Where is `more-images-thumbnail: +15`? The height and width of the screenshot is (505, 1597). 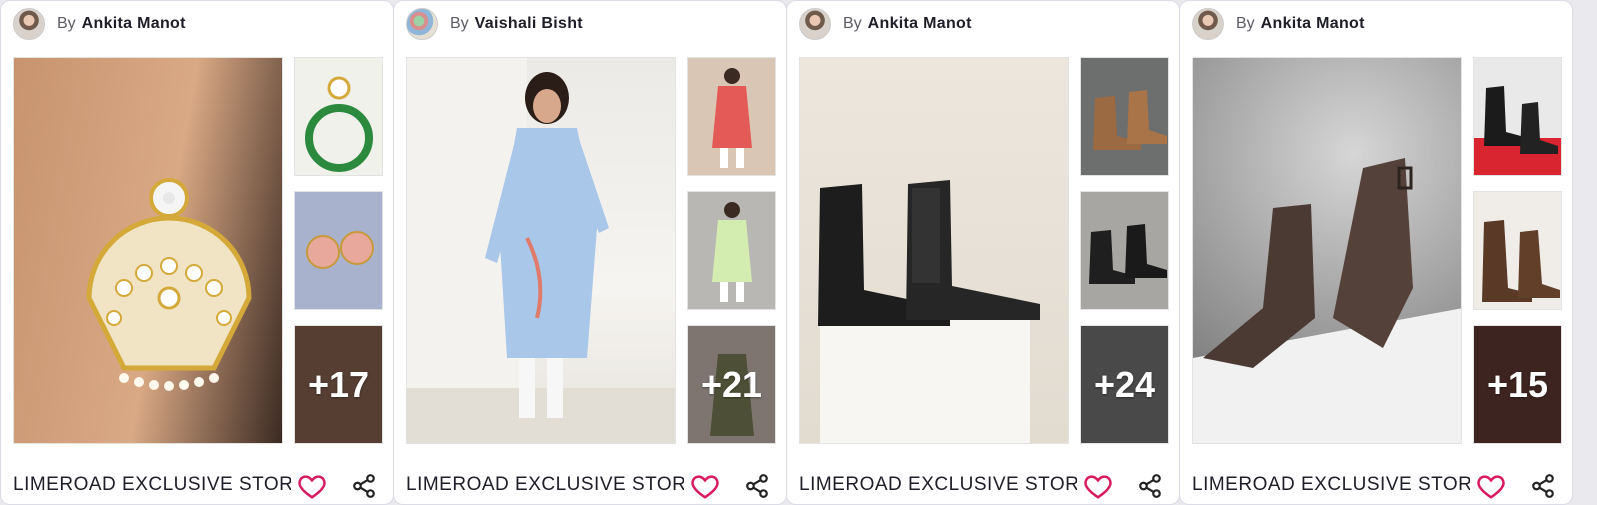
more-images-thumbnail: +15 is located at coordinates (1517, 384).